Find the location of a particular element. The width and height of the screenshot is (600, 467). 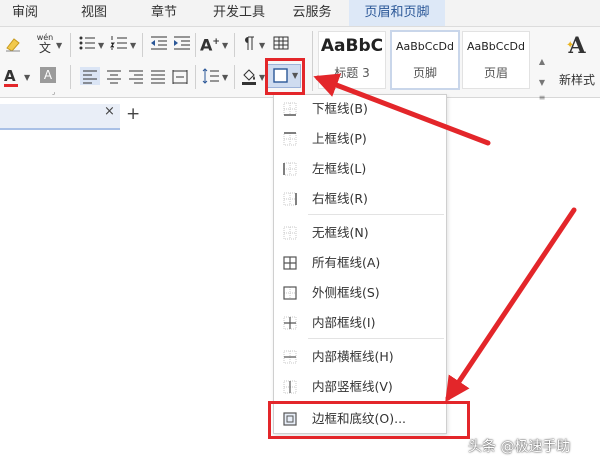

insert-table-button is located at coordinates (281, 44).